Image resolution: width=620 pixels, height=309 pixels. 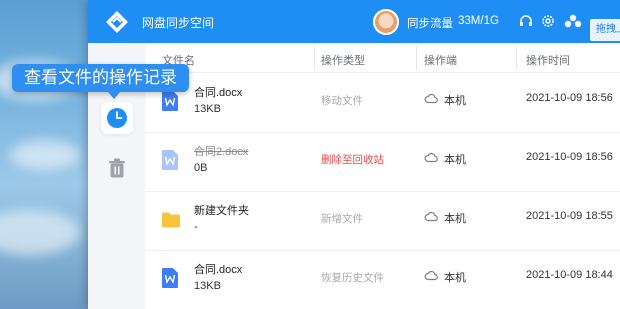 I want to click on table-header: 文件名 操作类型 操作端 操作时间, so click(x=382, y=58).